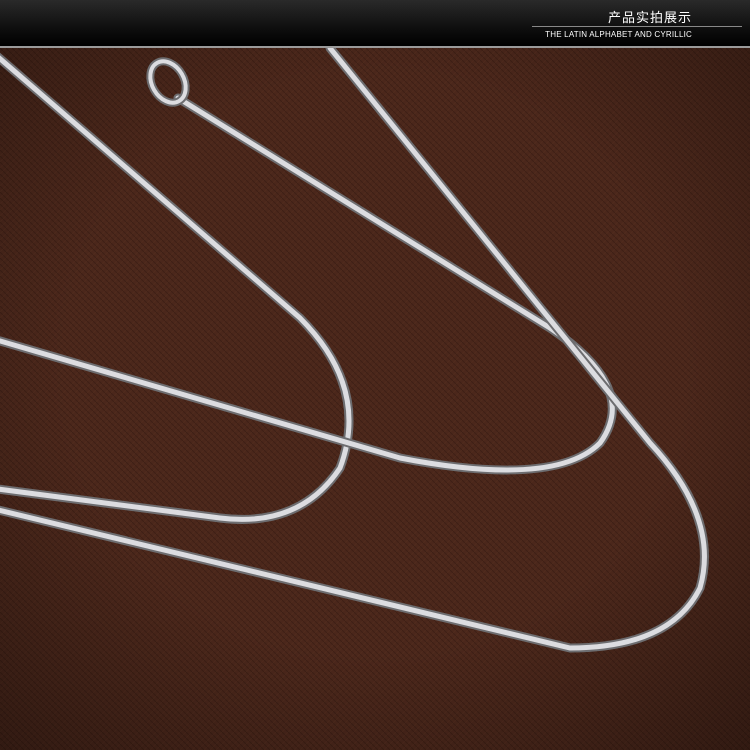 Image resolution: width=750 pixels, height=750 pixels. I want to click on header-title-zh: 产品实拍展示, so click(649, 18).